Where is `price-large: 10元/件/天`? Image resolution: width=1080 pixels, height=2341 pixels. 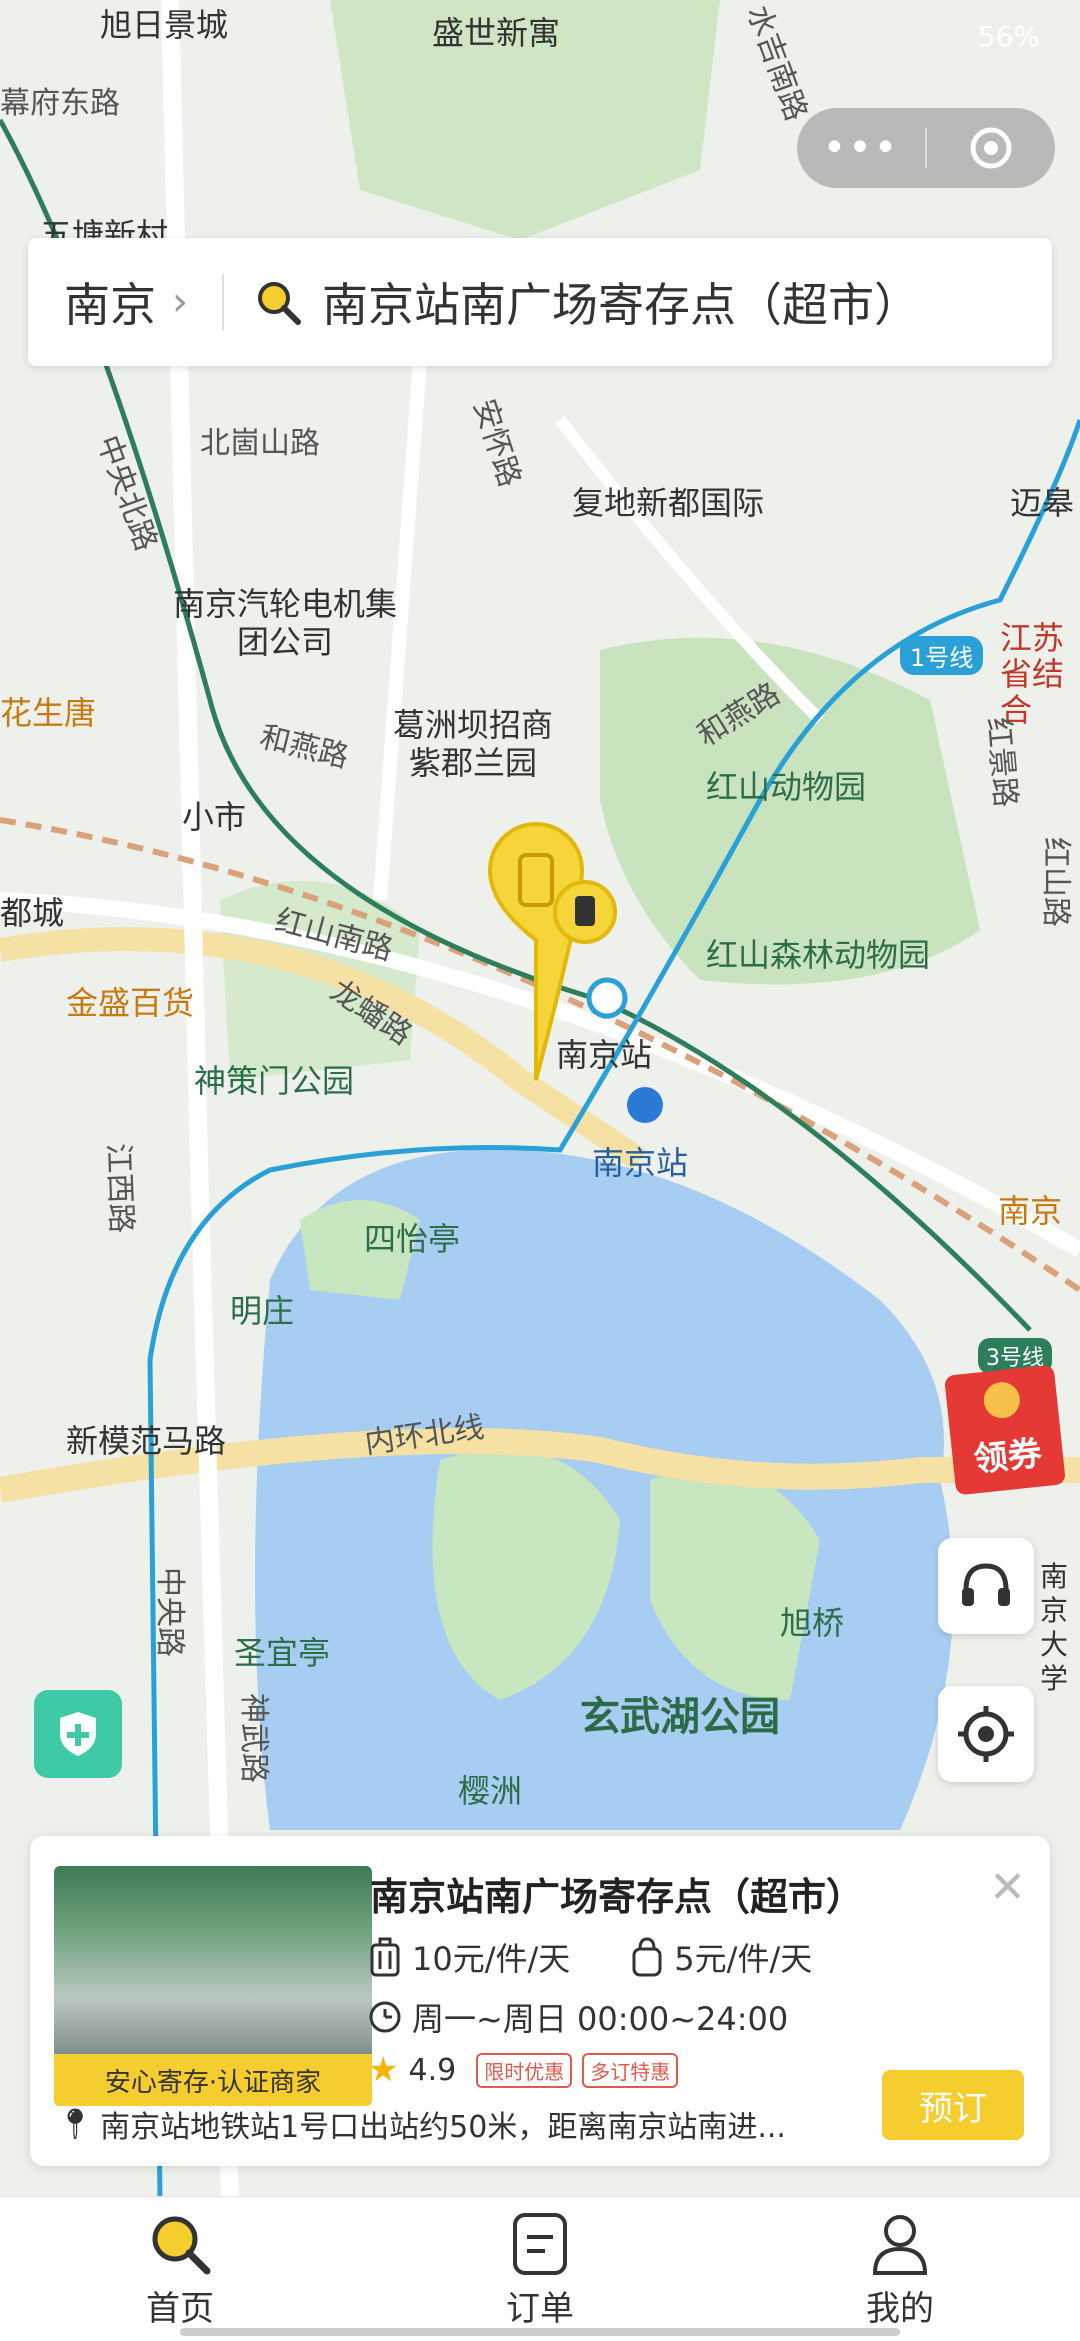 price-large: 10元/件/天 is located at coordinates (491, 1959).